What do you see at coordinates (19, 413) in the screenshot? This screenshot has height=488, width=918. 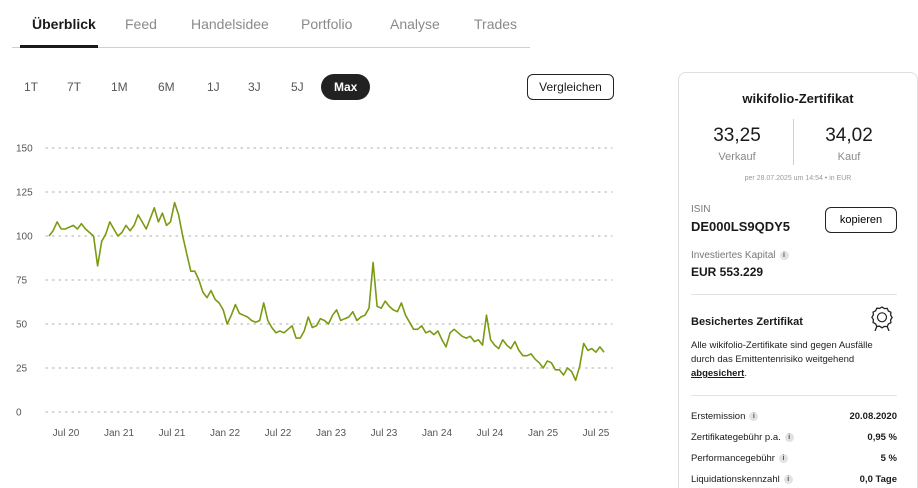 I see `y-tick-label: 0` at bounding box center [19, 413].